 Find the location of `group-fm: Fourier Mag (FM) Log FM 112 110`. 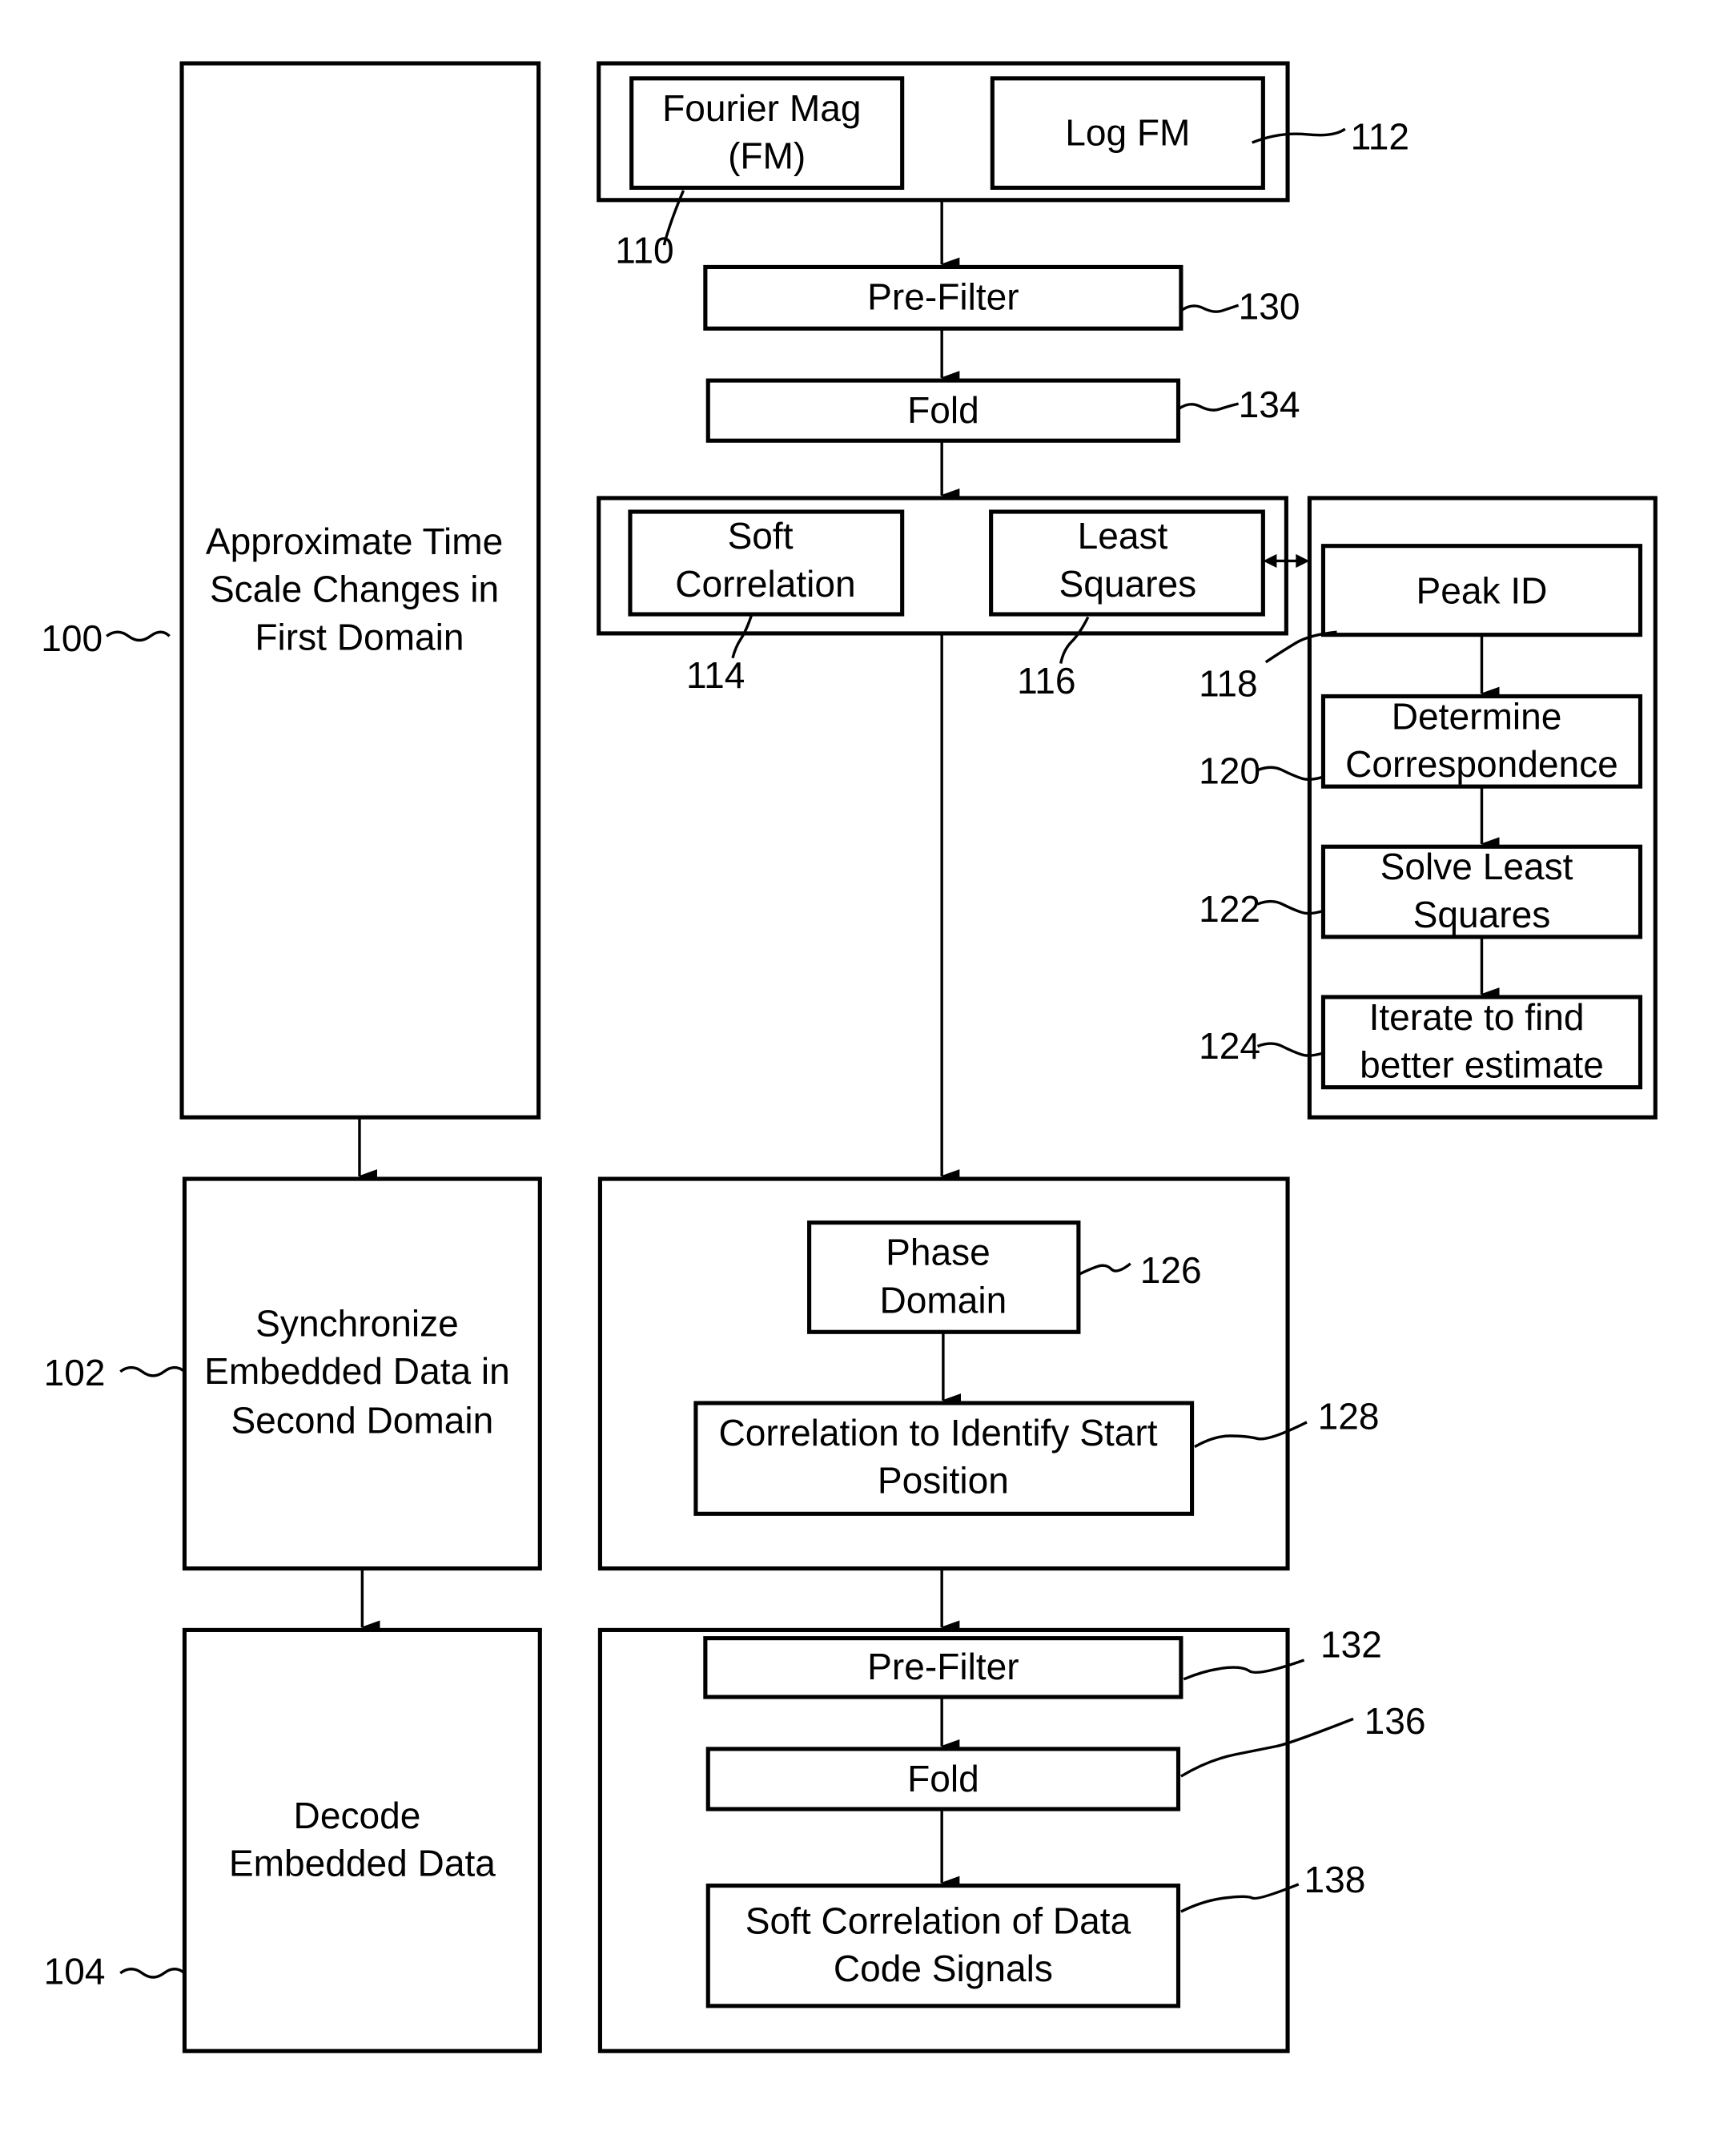

group-fm: Fourier Mag (FM) Log FM 112 110 is located at coordinates (1003, 166).